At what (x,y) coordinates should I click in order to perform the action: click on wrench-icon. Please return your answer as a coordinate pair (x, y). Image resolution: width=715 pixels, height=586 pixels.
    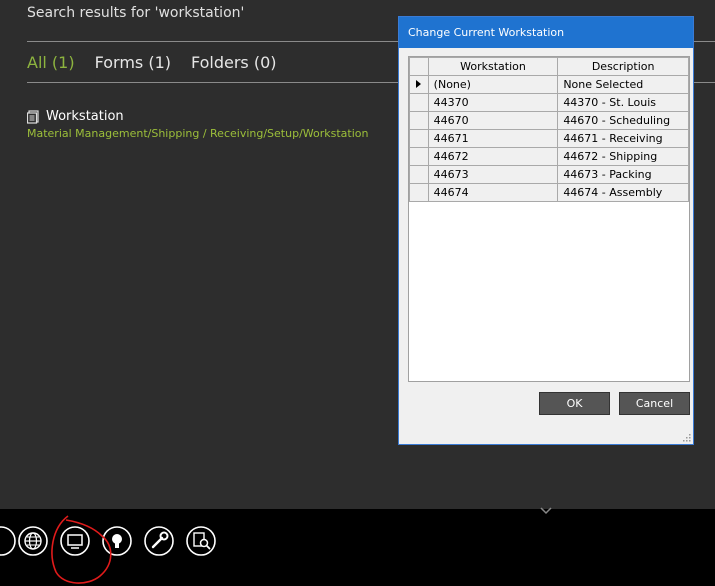
    Looking at the image, I should click on (159, 541).